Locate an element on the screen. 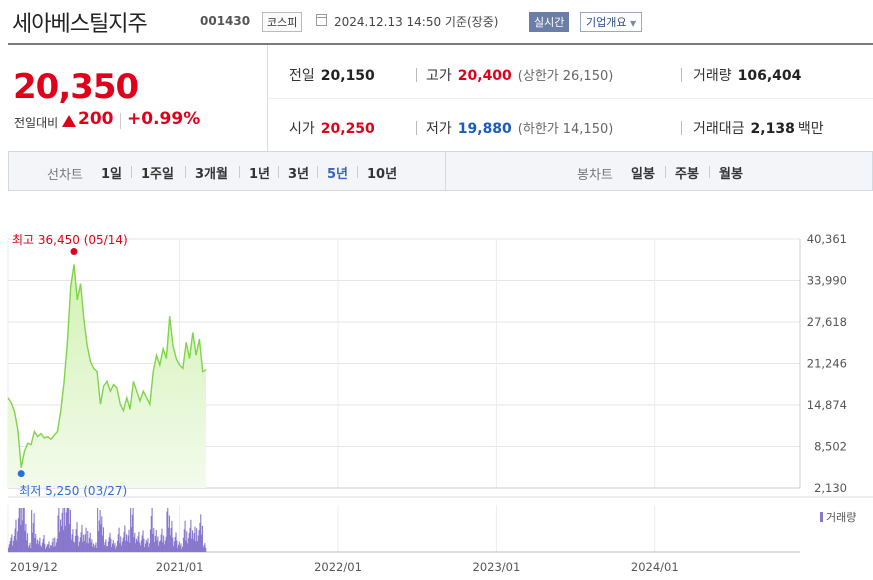 This screenshot has height=580, width=873. x-tick-label: 2023/01 is located at coordinates (497, 567).